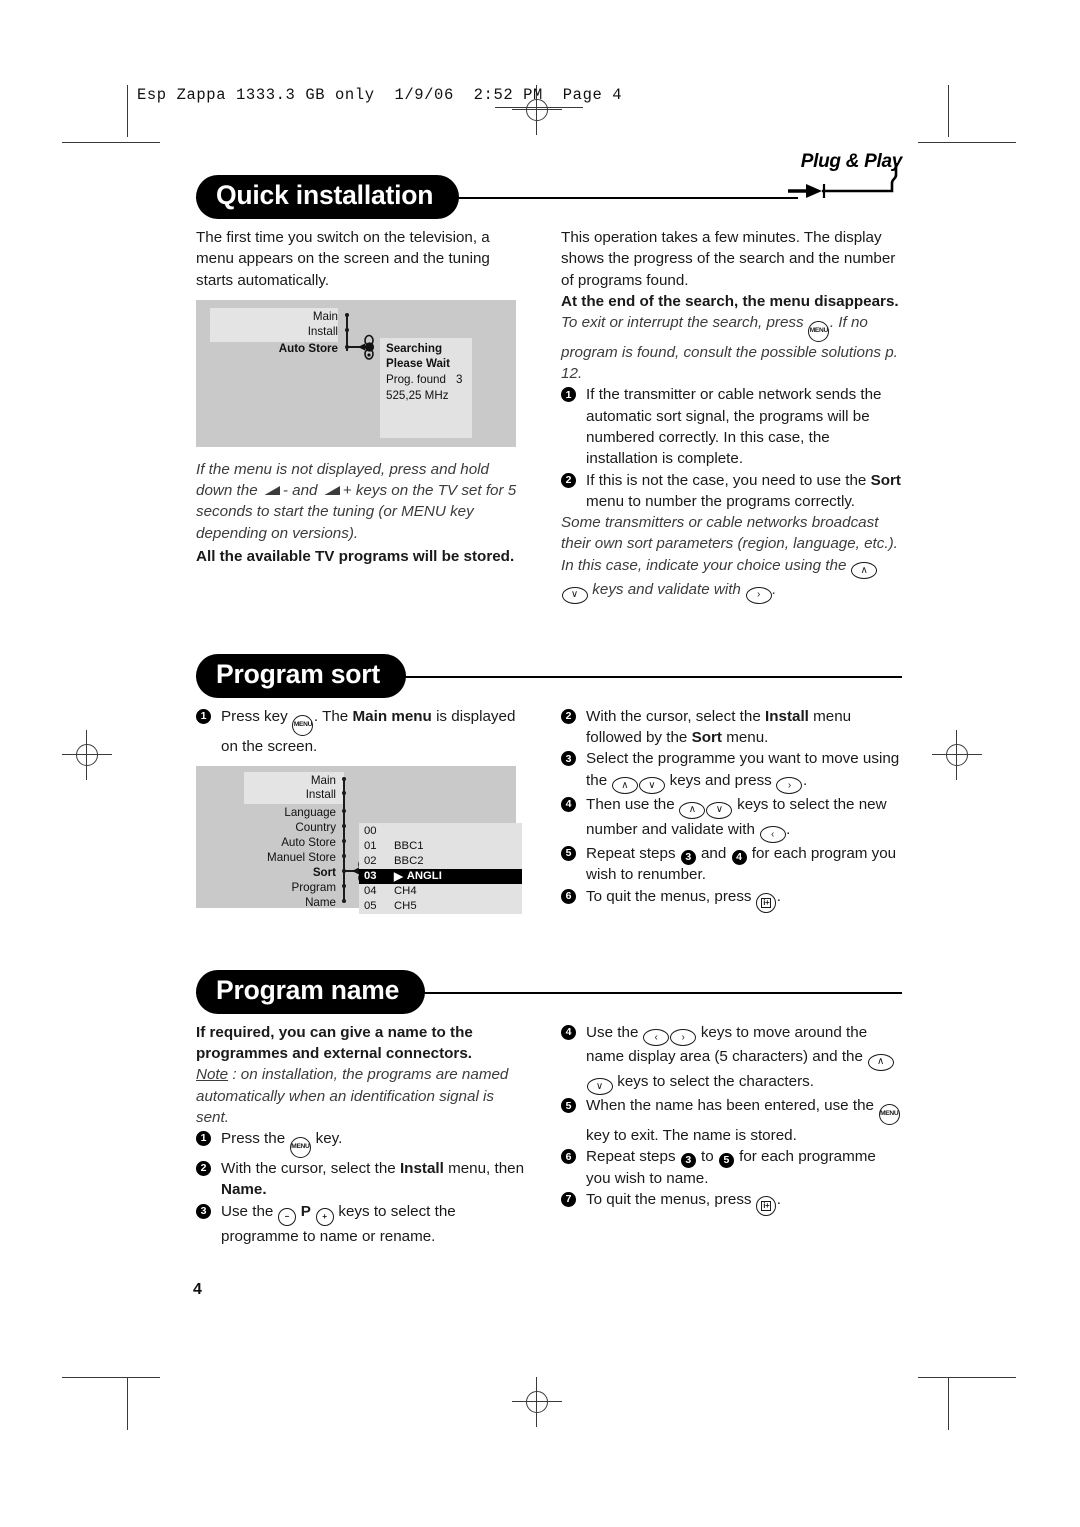 The width and height of the screenshot is (1080, 1527). I want to click on step-number: 6, so click(569, 896).